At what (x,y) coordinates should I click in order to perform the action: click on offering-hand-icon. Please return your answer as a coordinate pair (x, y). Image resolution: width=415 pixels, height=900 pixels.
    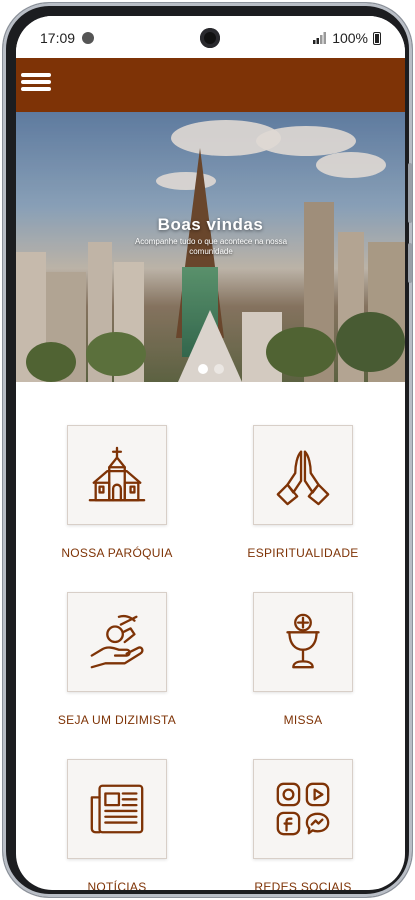
    Looking at the image, I should click on (117, 641).